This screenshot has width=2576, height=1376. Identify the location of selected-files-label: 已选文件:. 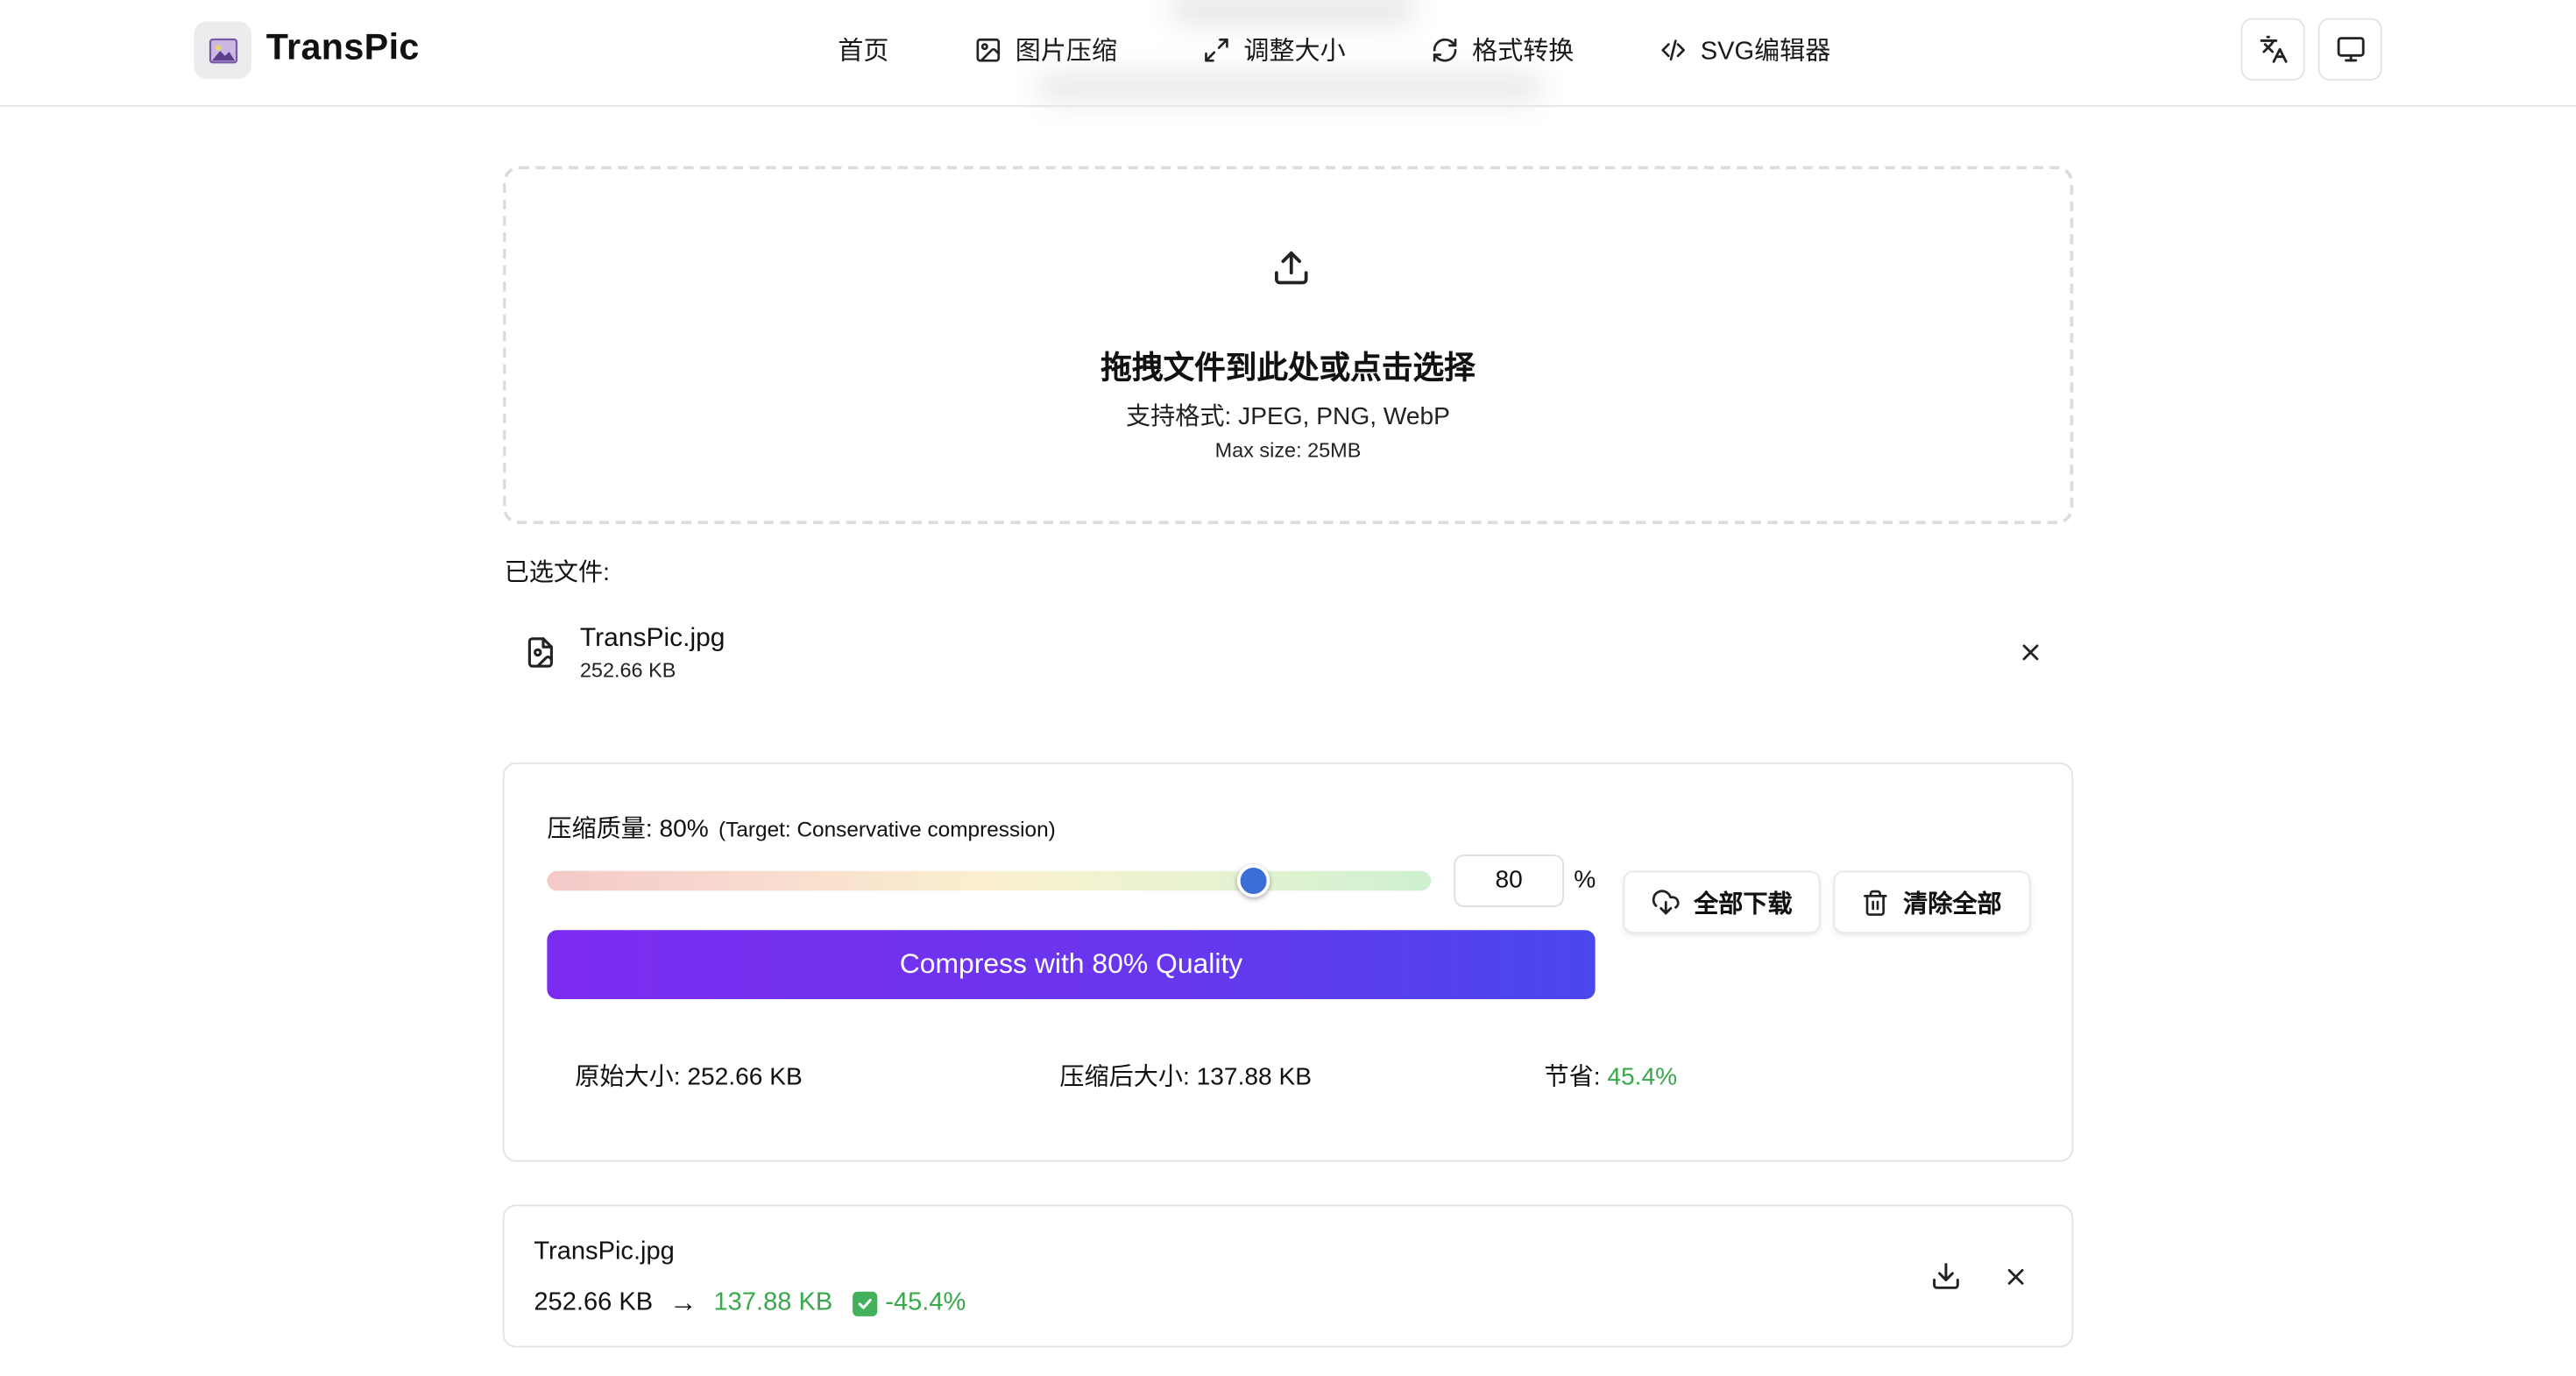
(557, 572).